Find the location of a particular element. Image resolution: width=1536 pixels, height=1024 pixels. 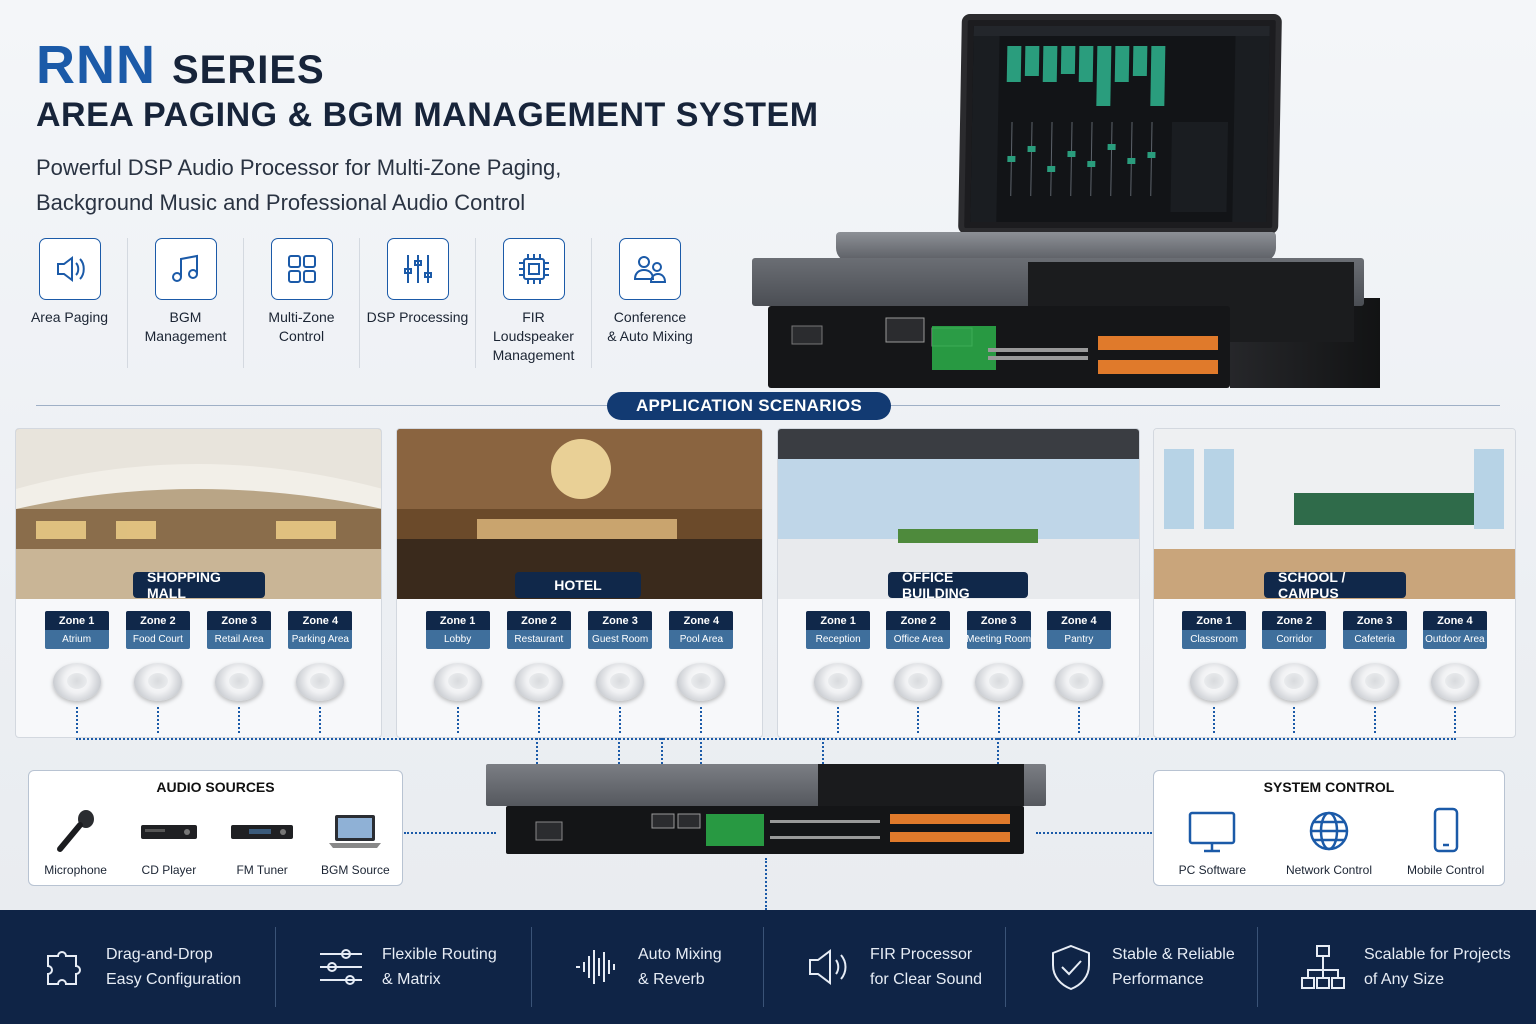

chip-icon is located at coordinates (533, 269).